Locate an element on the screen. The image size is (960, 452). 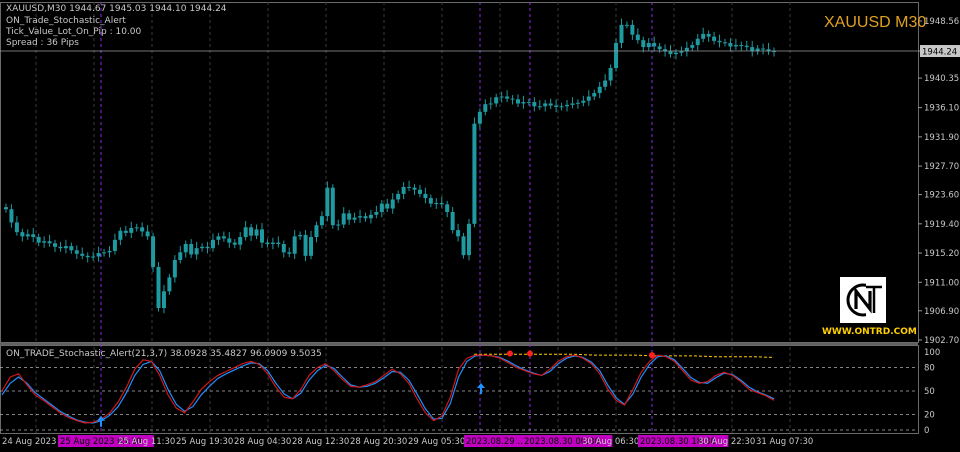
time-tick-label: 28 Aug 20:30 is located at coordinates (378, 442).